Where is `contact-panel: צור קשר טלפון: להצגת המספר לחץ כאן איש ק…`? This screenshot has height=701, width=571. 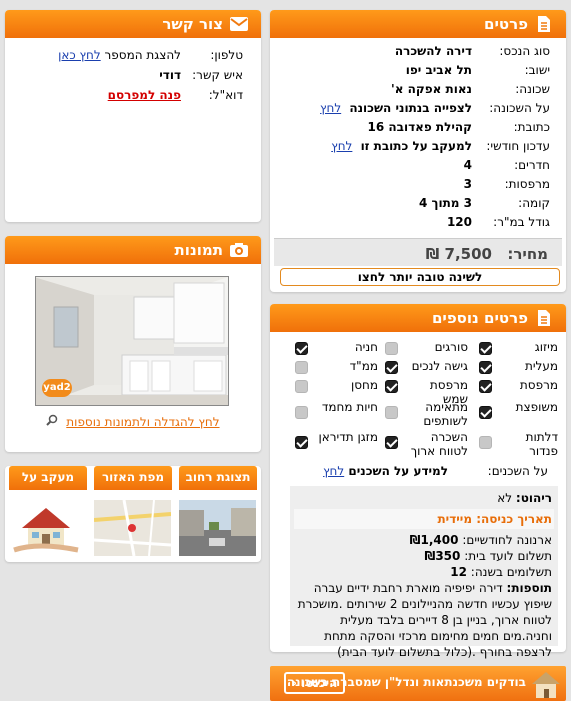
contact-panel: צור קשר טלפון: להצגת המספר לחץ כאן איש ק… is located at coordinates (133, 116).